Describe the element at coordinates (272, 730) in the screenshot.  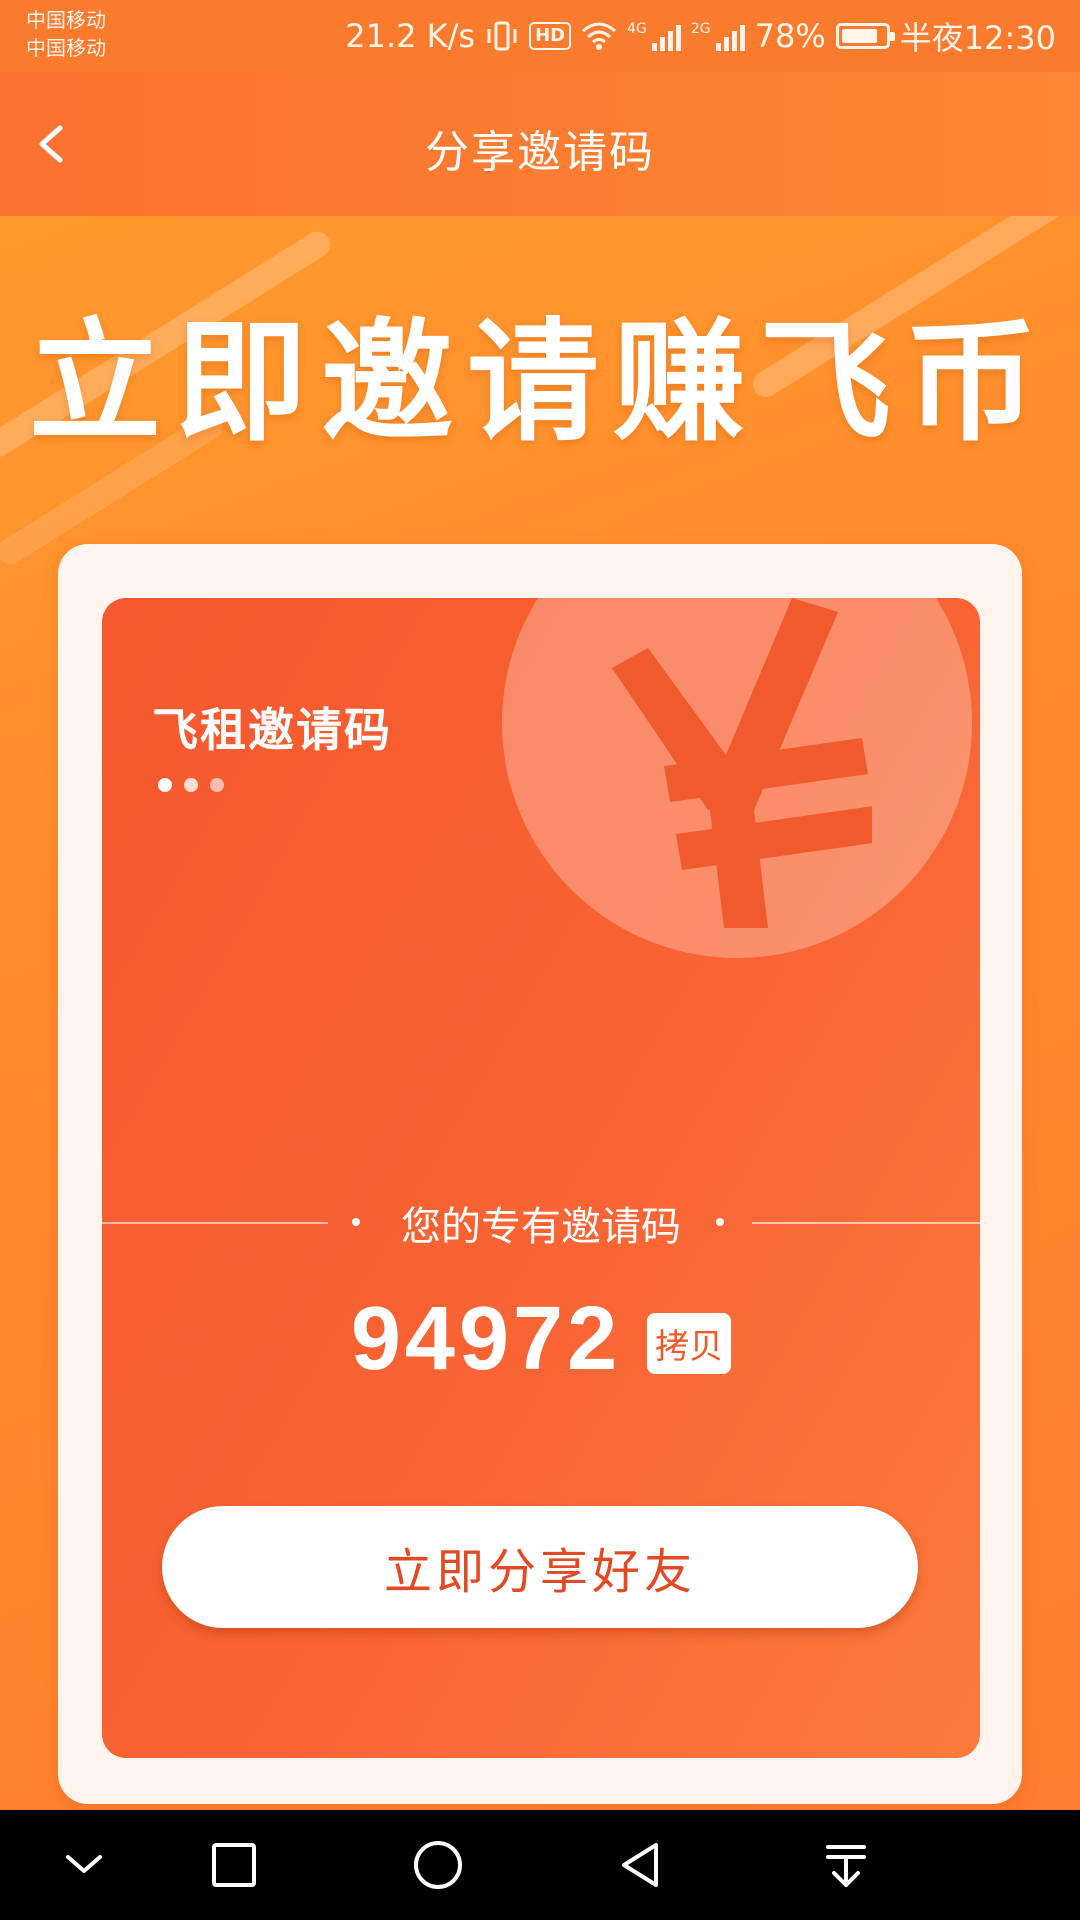
I see `card-label: 飞租邀请码` at that location.